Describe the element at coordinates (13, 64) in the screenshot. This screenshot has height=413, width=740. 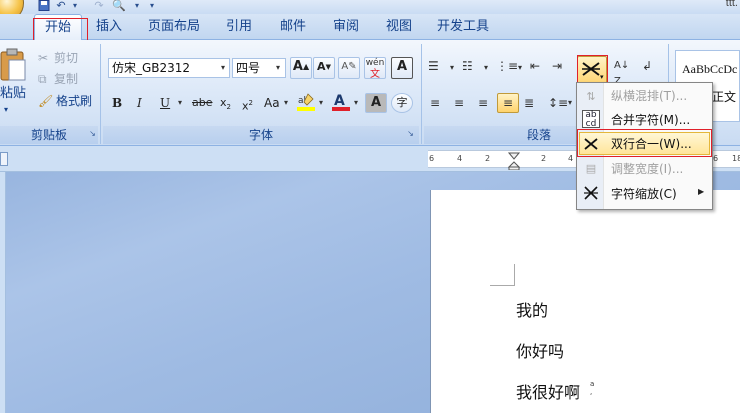
I see `paste-icon` at that location.